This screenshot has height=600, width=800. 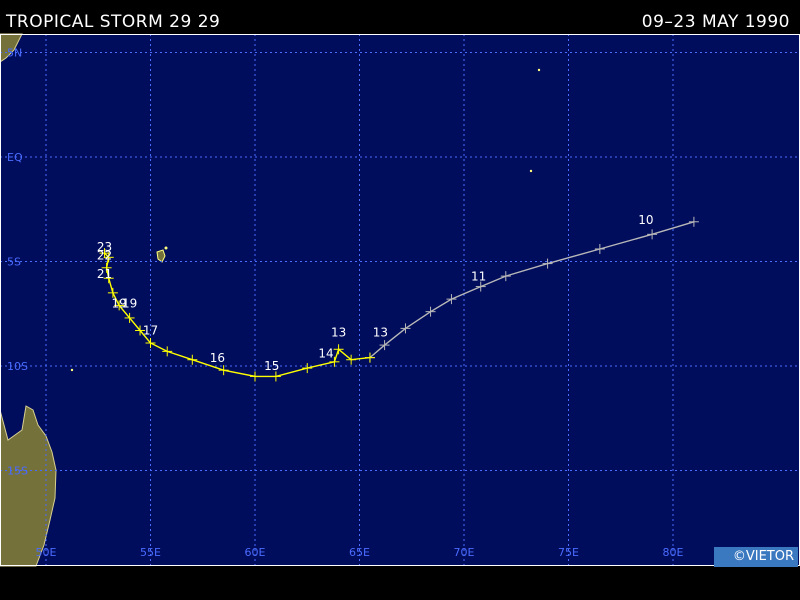 What do you see at coordinates (756, 557) in the screenshot?
I see `copyright-badge: ©VIETOR` at bounding box center [756, 557].